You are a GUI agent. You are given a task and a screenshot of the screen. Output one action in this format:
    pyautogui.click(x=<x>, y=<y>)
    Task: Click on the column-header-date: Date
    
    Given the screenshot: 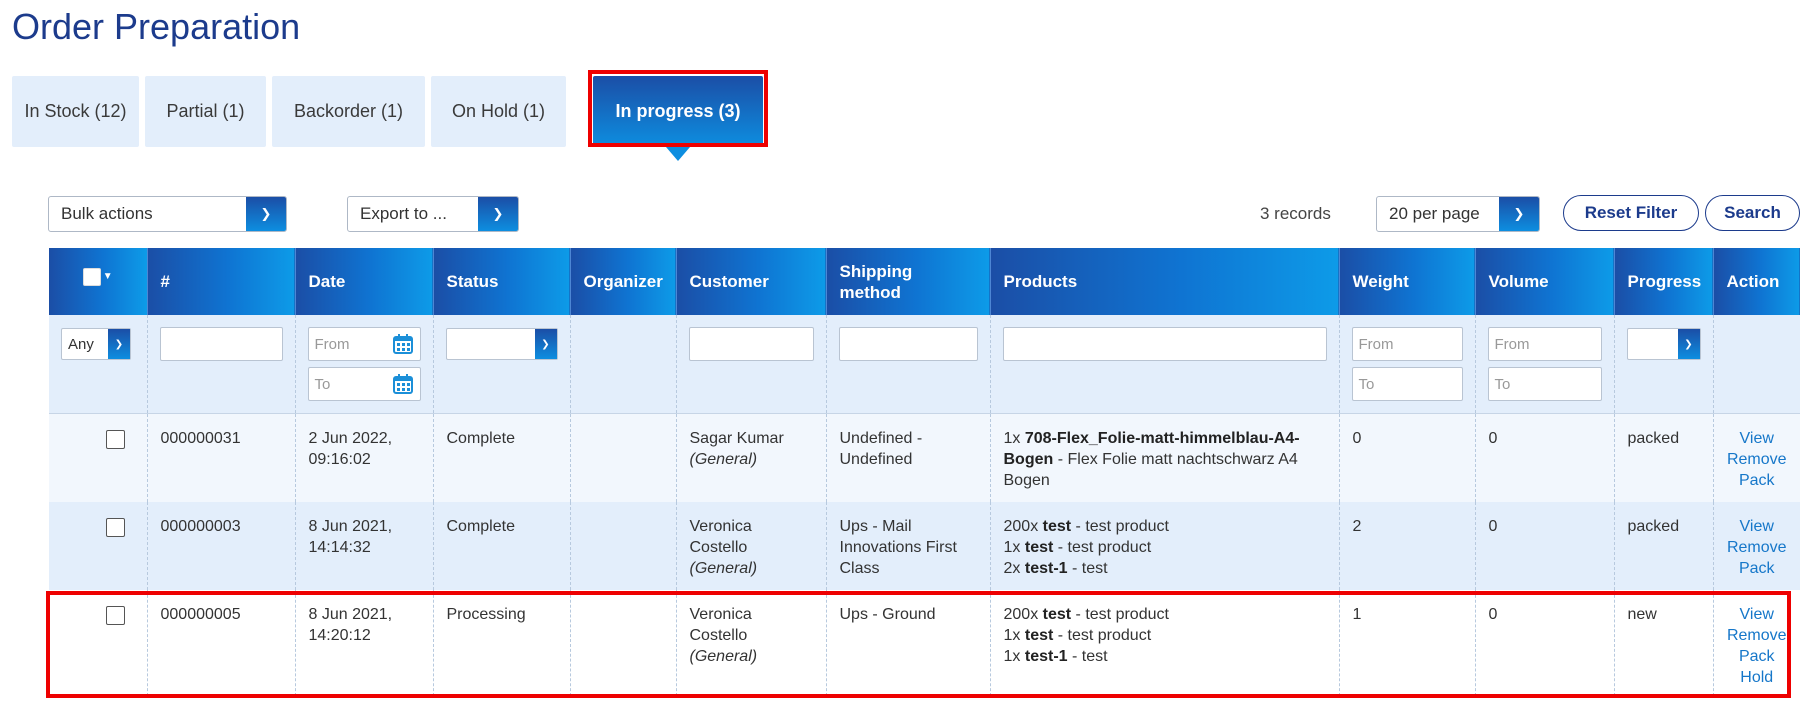 What is the action you would take?
    pyautogui.click(x=364, y=281)
    